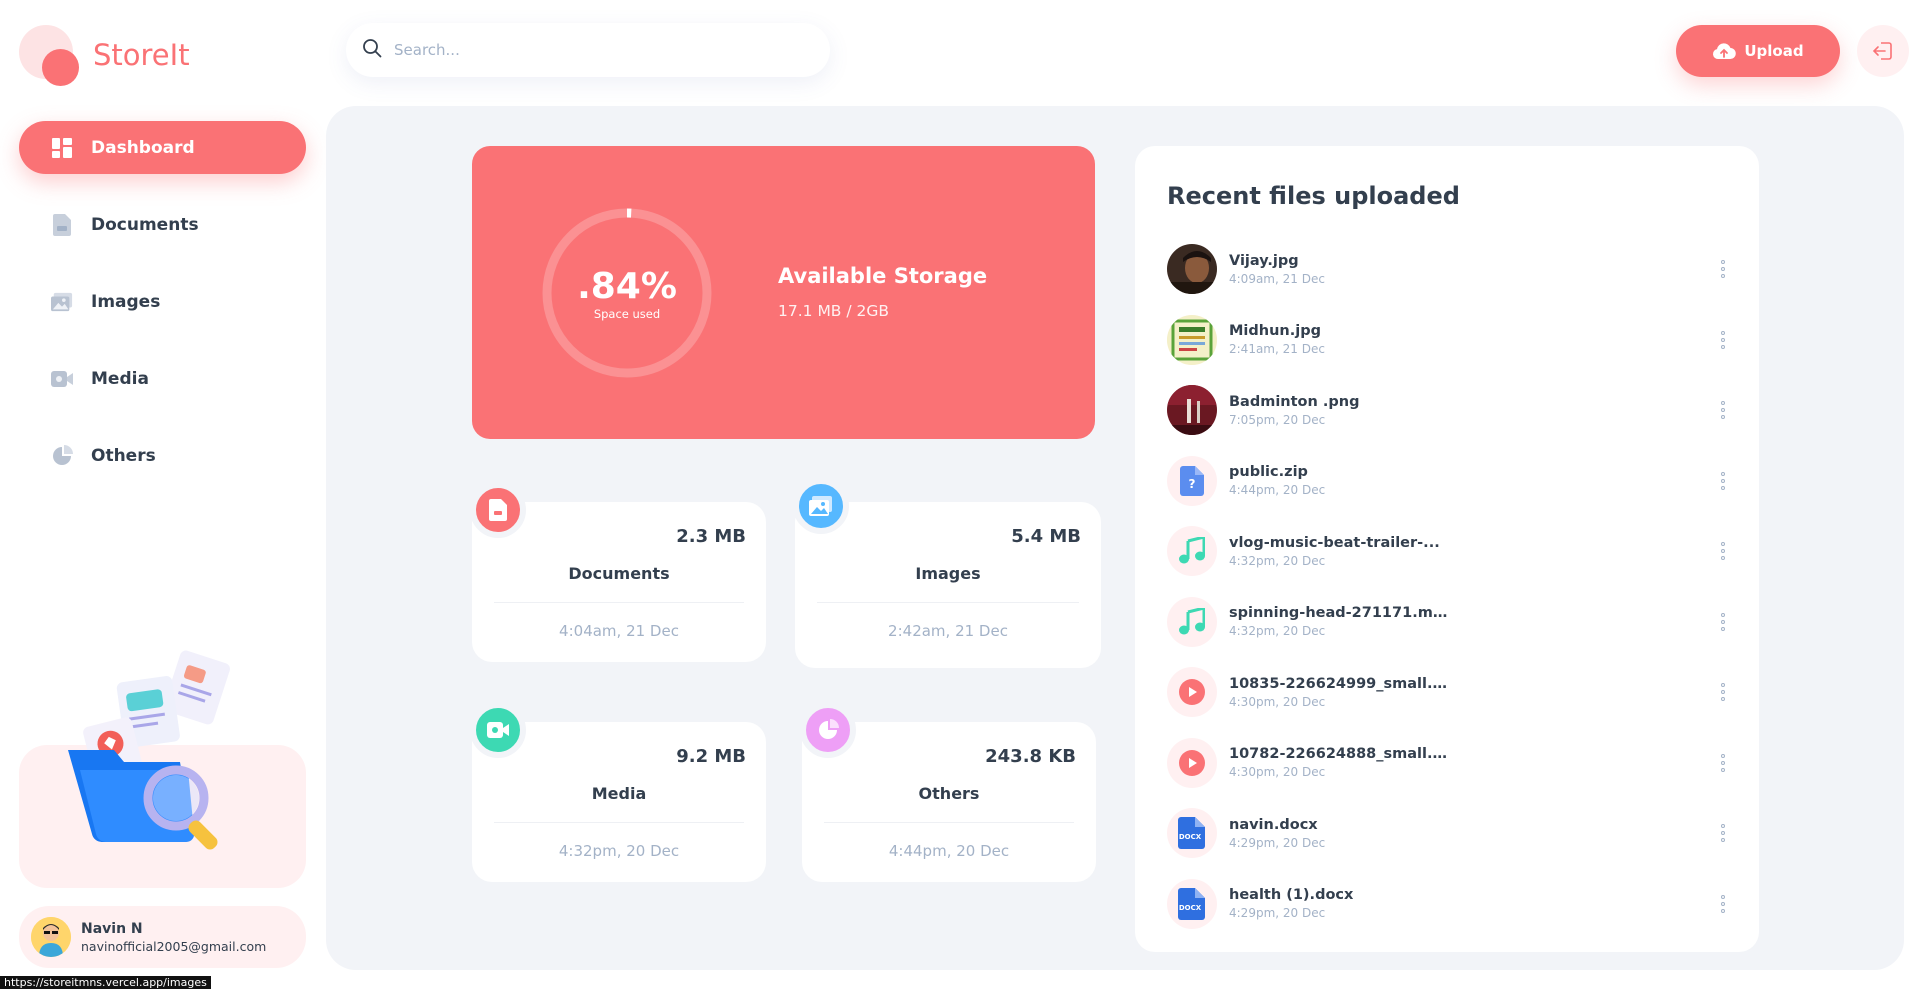  Describe the element at coordinates (949, 851) in the screenshot. I see `category-date: 4:44pm, 20 Dec` at that location.